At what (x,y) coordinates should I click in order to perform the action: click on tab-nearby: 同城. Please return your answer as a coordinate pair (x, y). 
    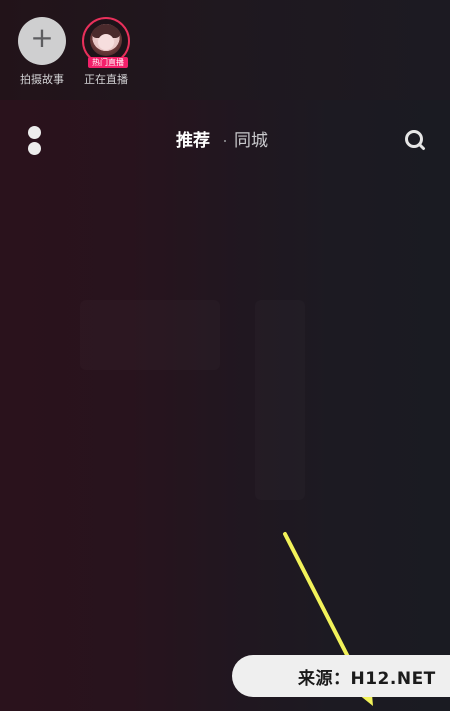
    Looking at the image, I should click on (251, 141).